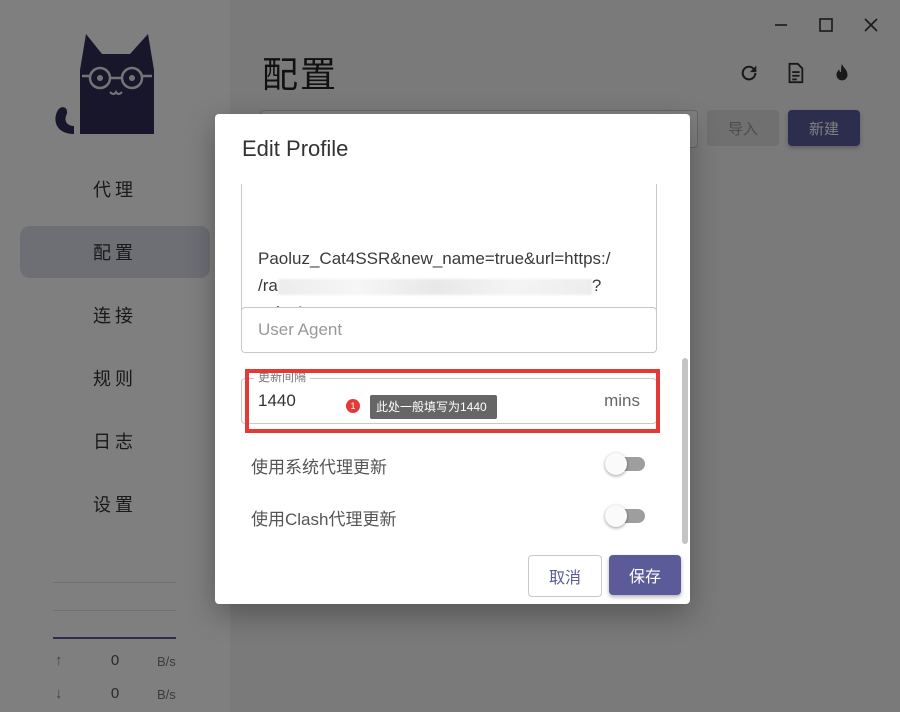  Describe the element at coordinates (565, 576) in the screenshot. I see `cancel-button: 取消` at that location.